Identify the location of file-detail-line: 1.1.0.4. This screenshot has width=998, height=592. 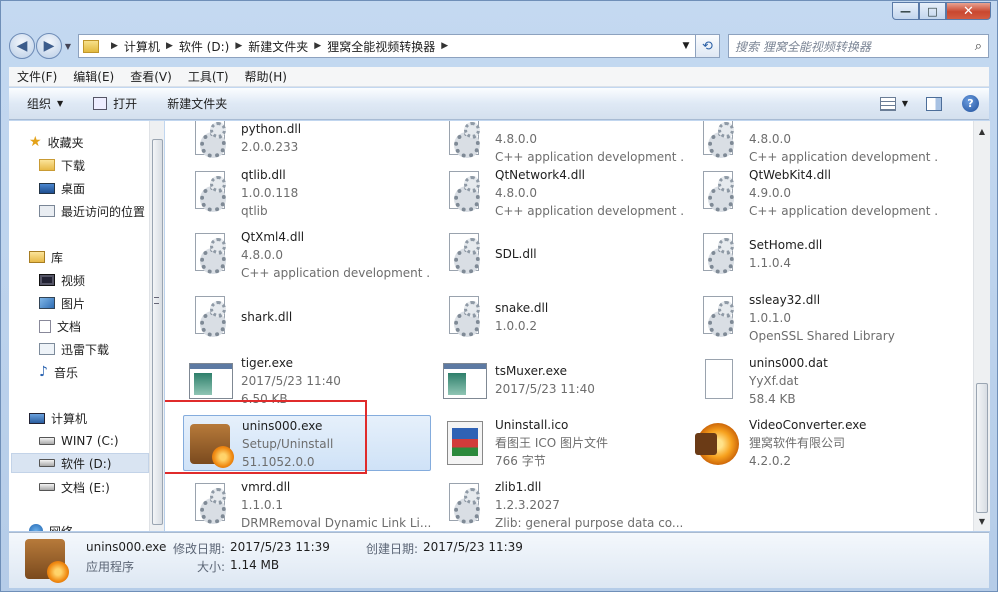
(770, 263).